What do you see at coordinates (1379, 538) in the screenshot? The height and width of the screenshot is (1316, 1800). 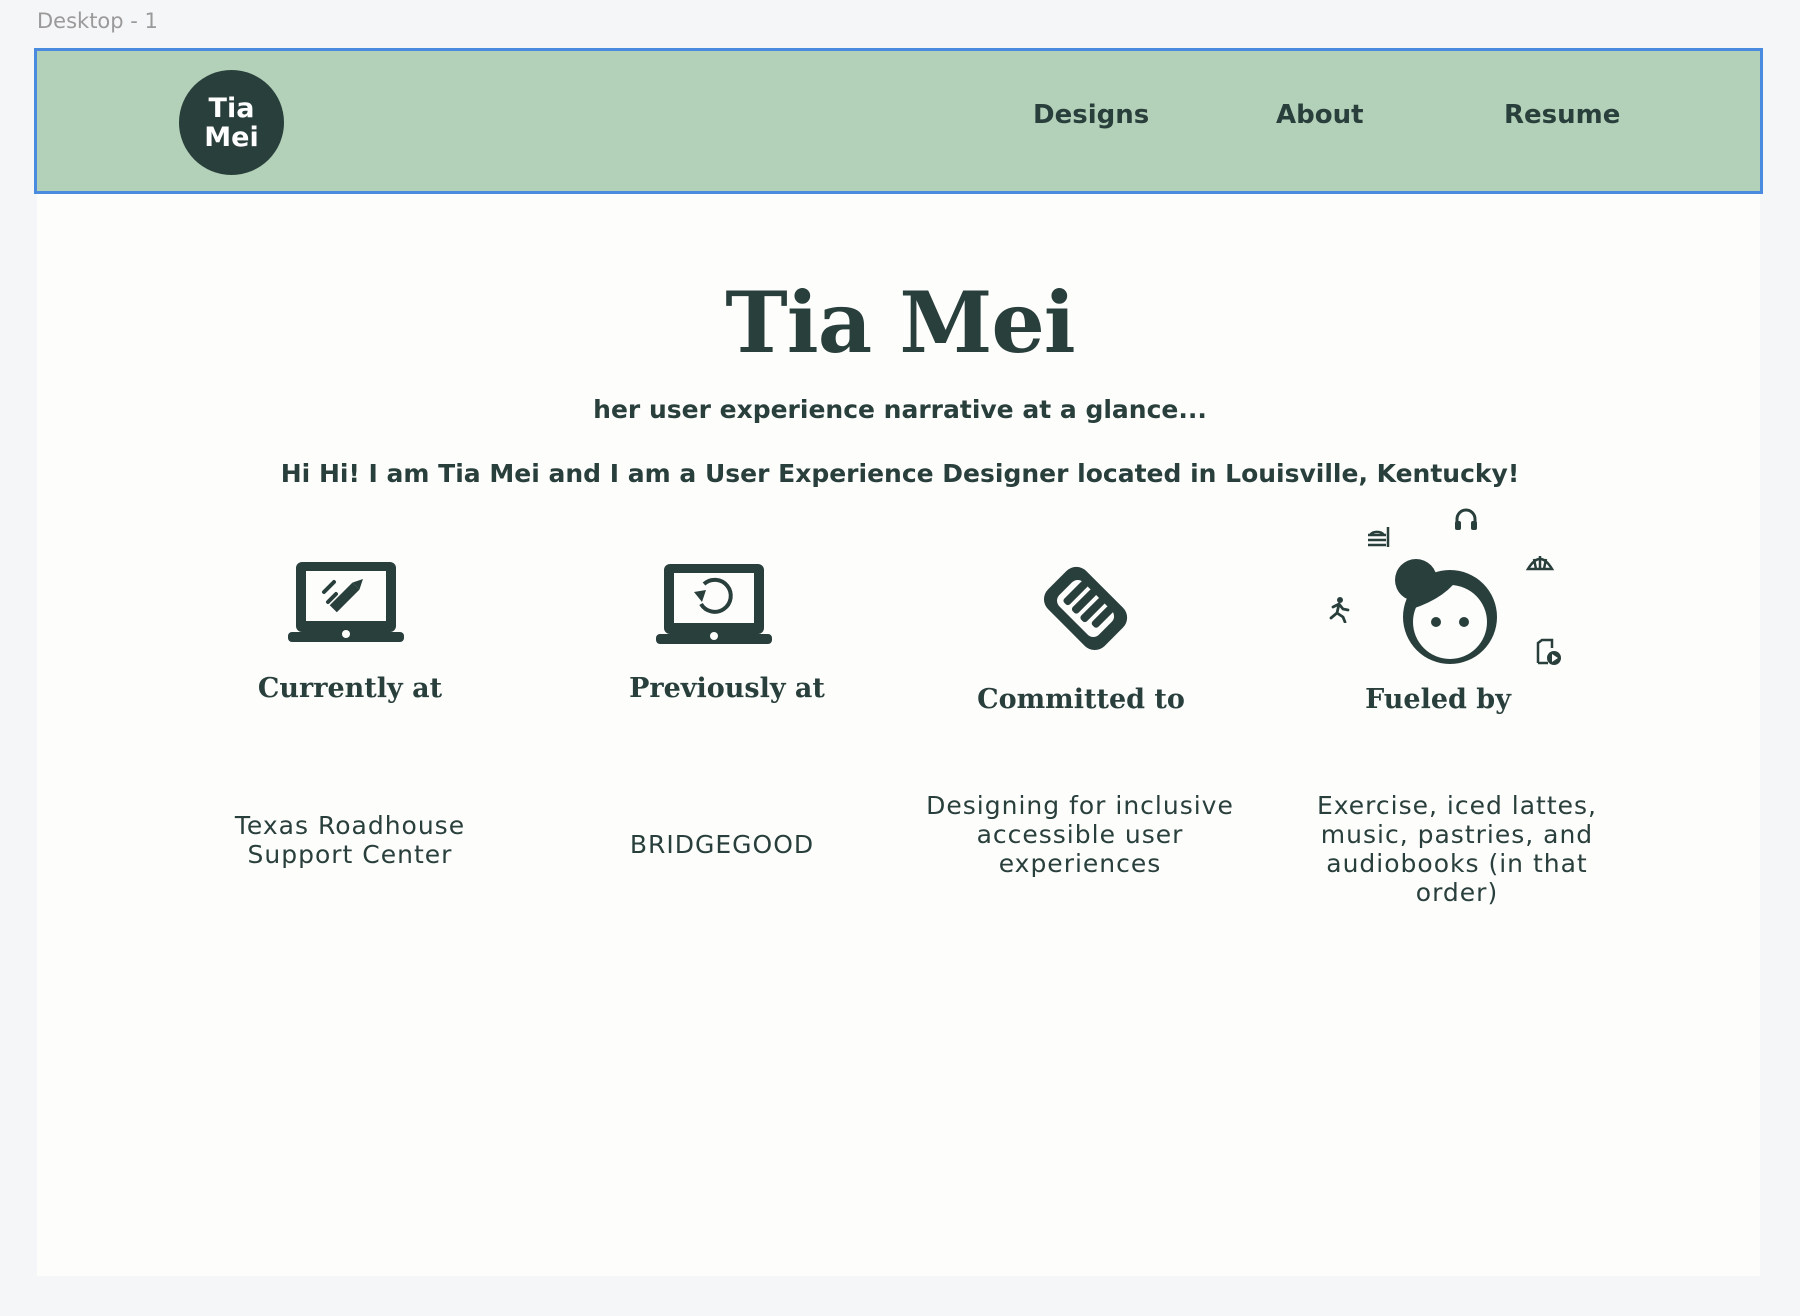 I see `food-icon` at bounding box center [1379, 538].